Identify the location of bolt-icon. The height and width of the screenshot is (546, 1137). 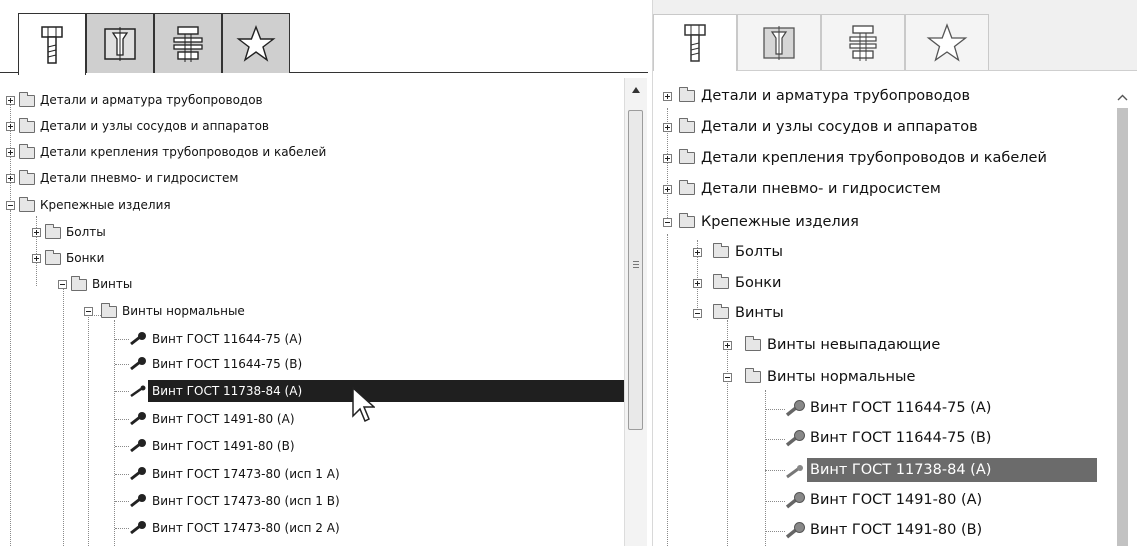
(52, 44).